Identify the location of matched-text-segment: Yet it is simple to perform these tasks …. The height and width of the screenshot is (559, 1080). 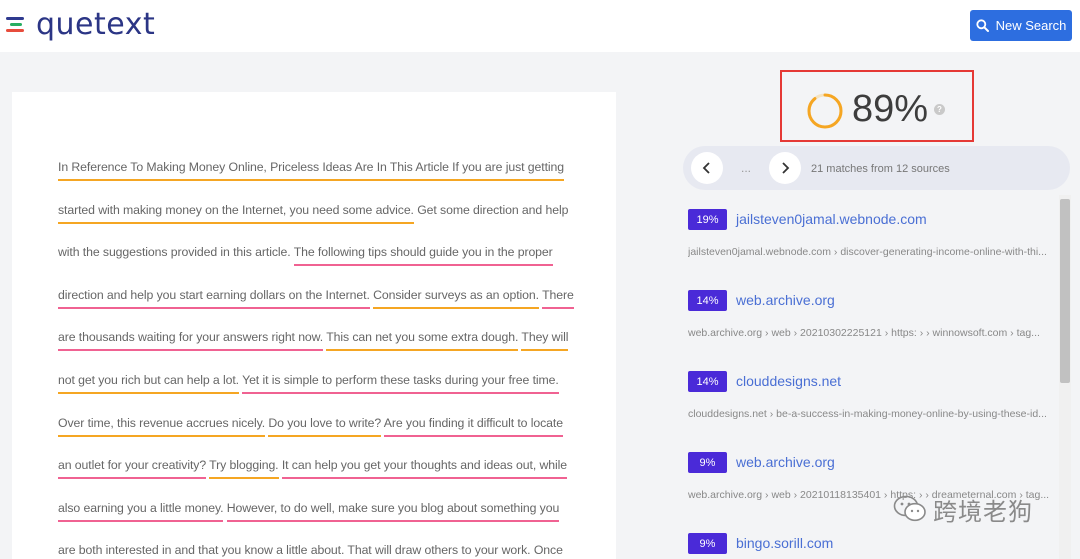
(400, 383).